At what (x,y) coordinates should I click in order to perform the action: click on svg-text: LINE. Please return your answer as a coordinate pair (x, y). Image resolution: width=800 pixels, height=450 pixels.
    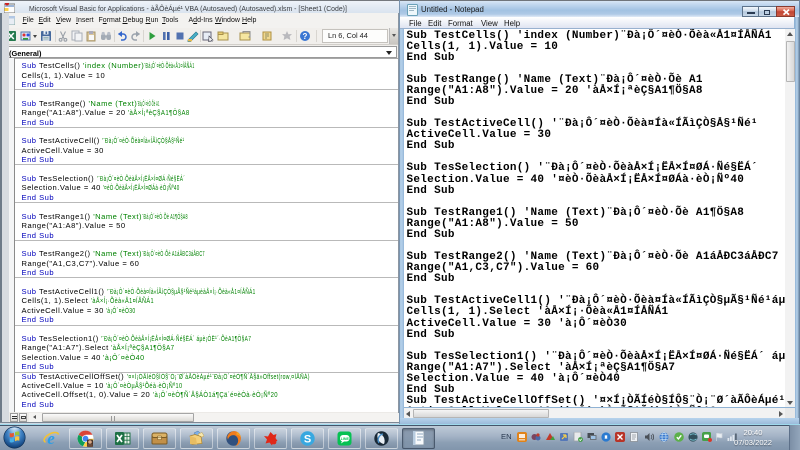
    Looking at the image, I should click on (345, 438).